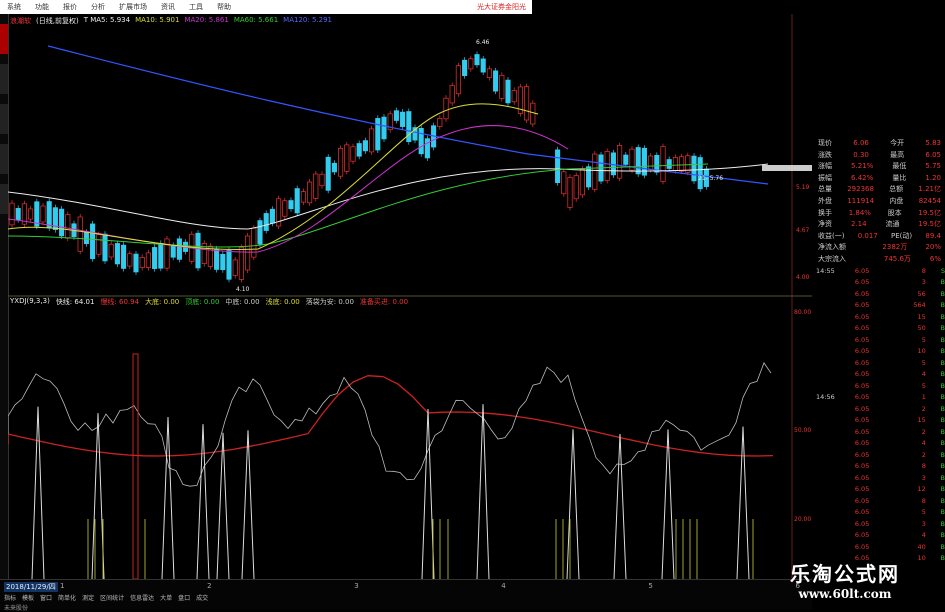 The image size is (945, 612). What do you see at coordinates (825, 166) in the screenshot?
I see `quote-key: 涨幅` at bounding box center [825, 166].